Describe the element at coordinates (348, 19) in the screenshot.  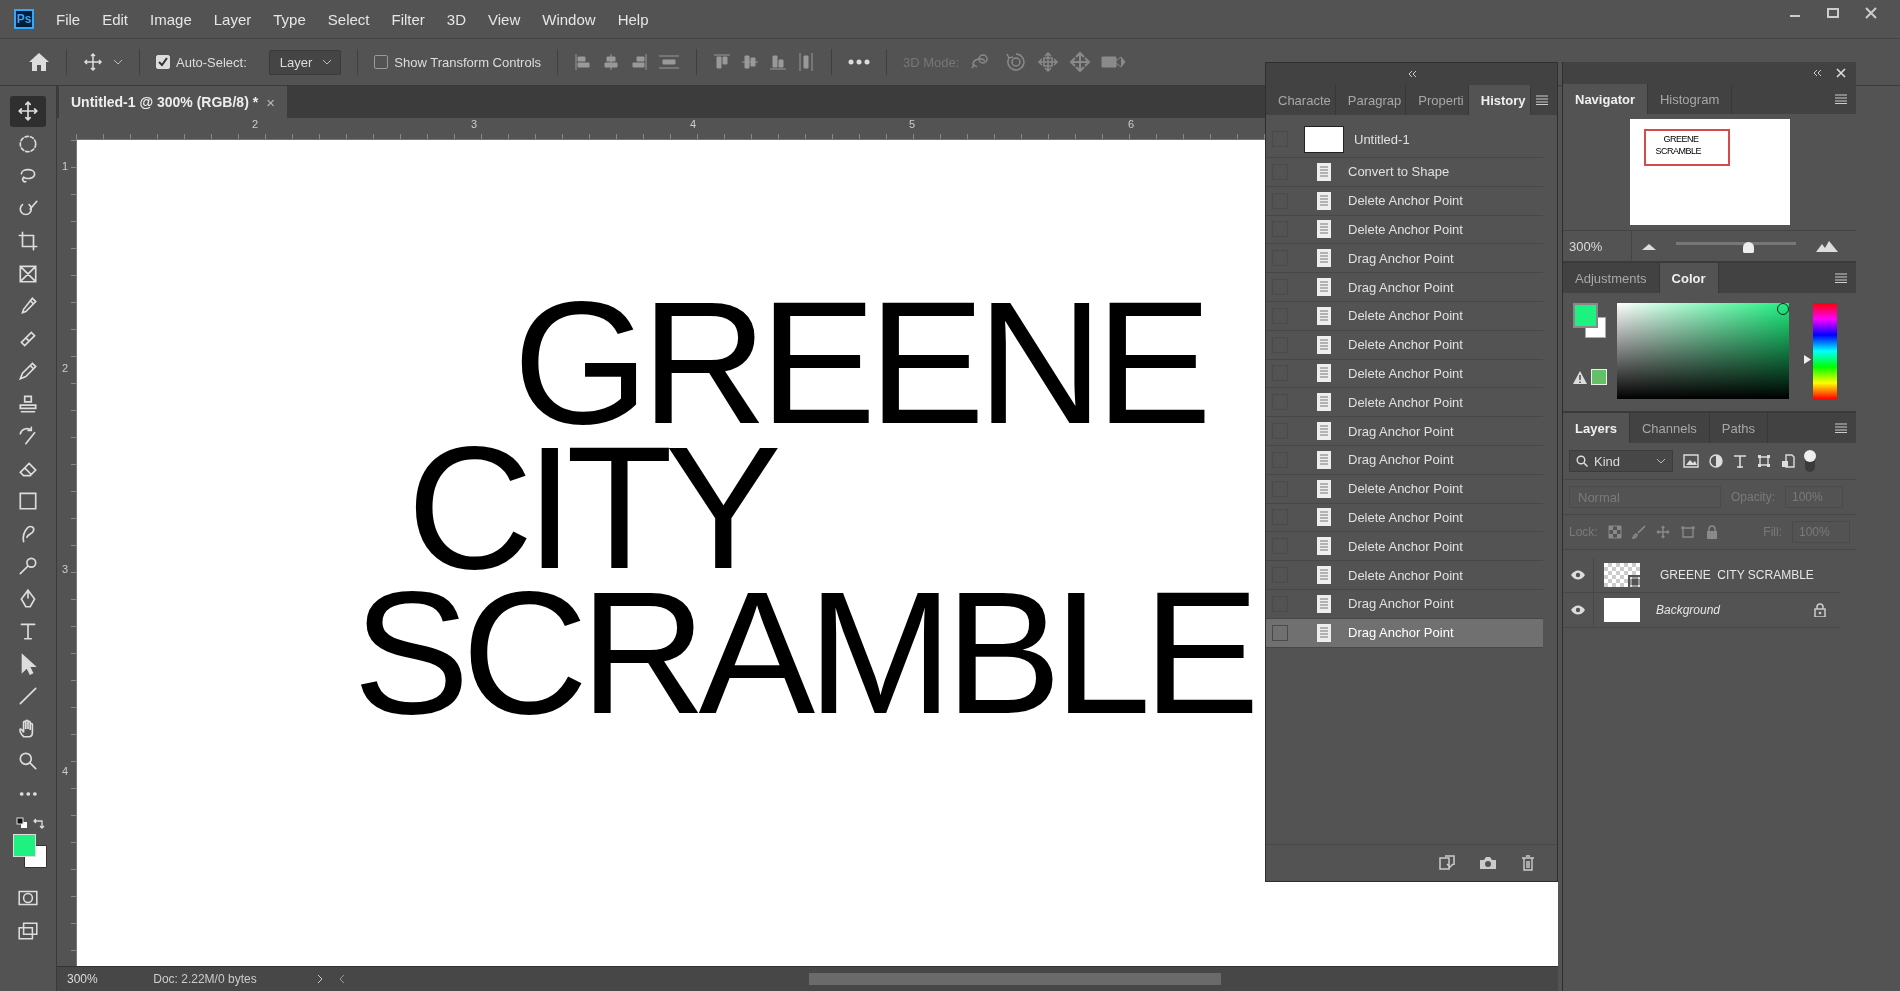
I see `menu-item: Select` at that location.